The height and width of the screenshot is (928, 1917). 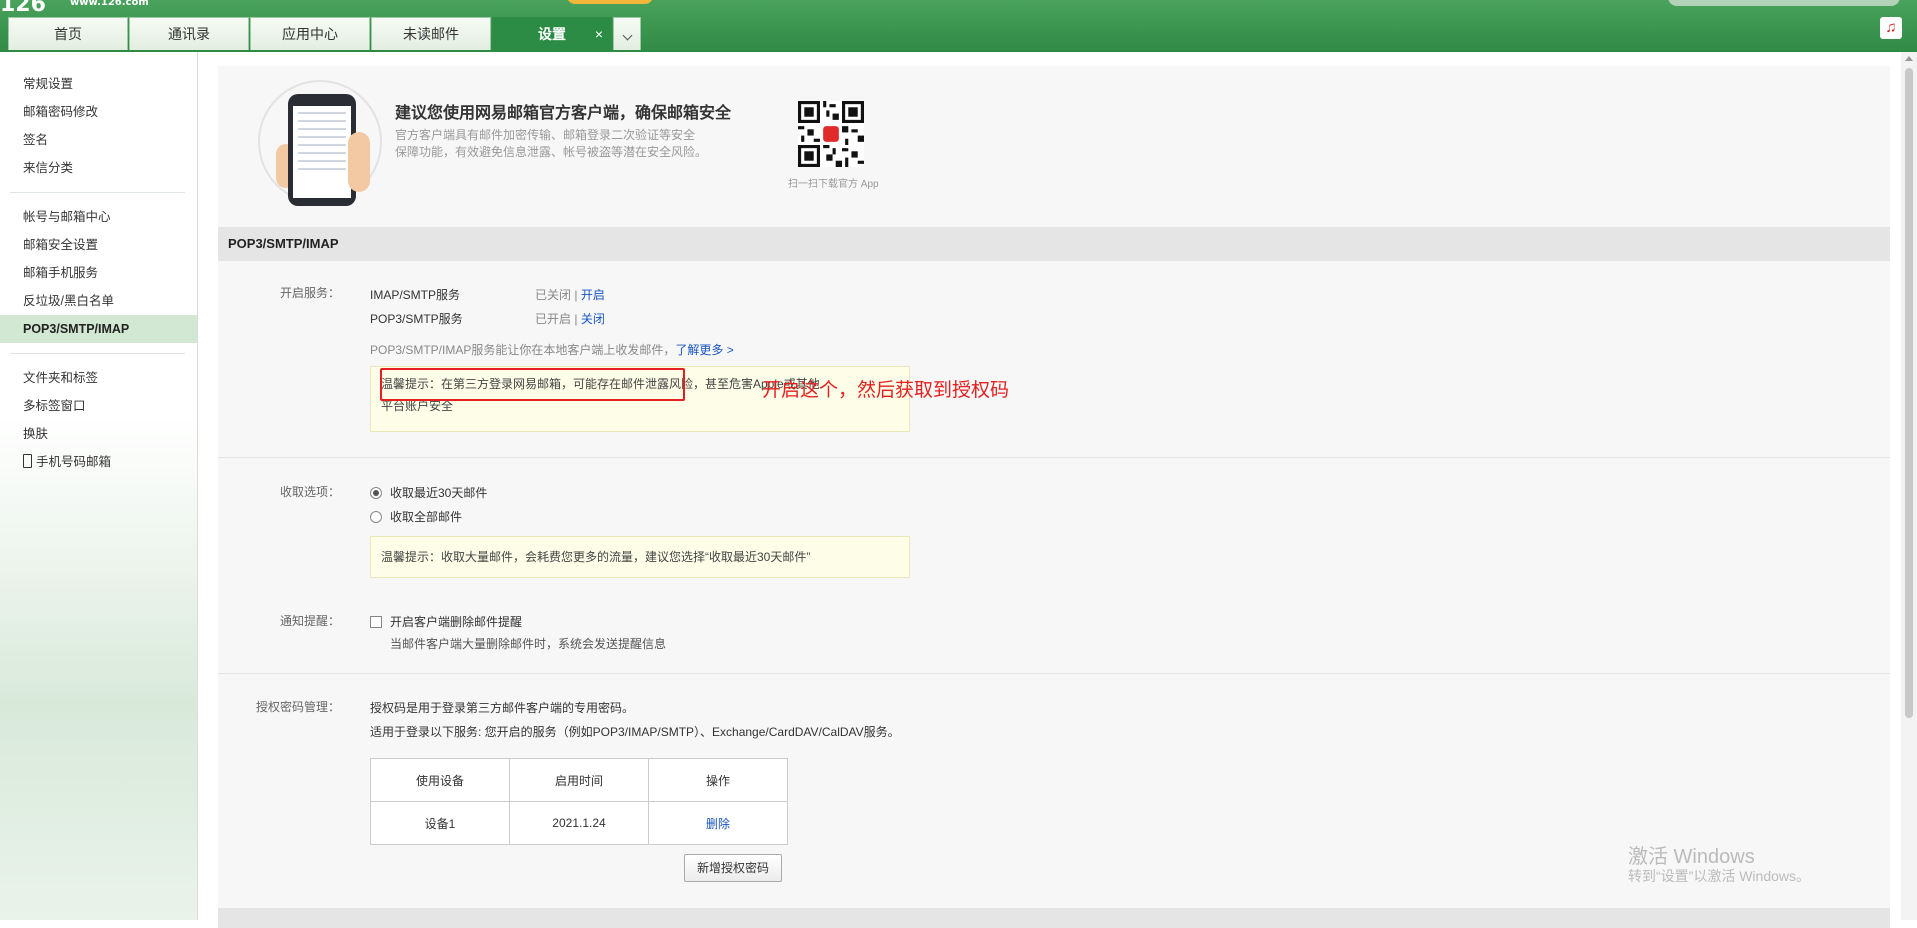 What do you see at coordinates (1784, 3) in the screenshot?
I see `search-box` at bounding box center [1784, 3].